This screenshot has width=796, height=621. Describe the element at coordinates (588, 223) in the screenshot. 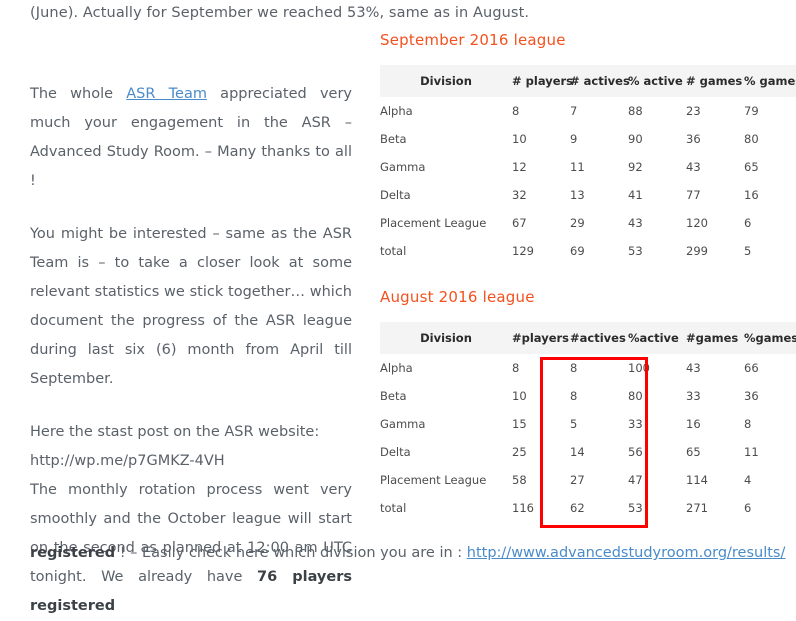

I see `table-row: Placement League 67 29 43 120 6` at that location.